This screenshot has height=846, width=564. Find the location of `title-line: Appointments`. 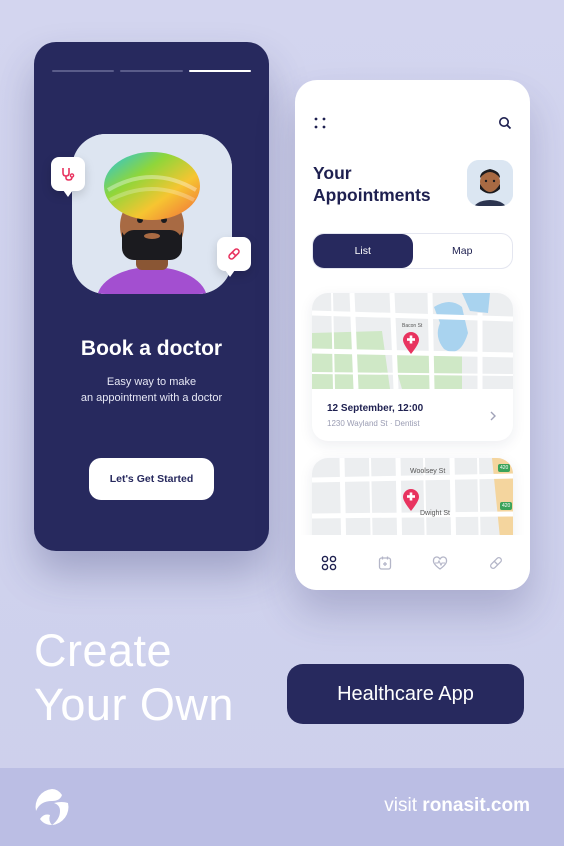

title-line: Appointments is located at coordinates (372, 195).